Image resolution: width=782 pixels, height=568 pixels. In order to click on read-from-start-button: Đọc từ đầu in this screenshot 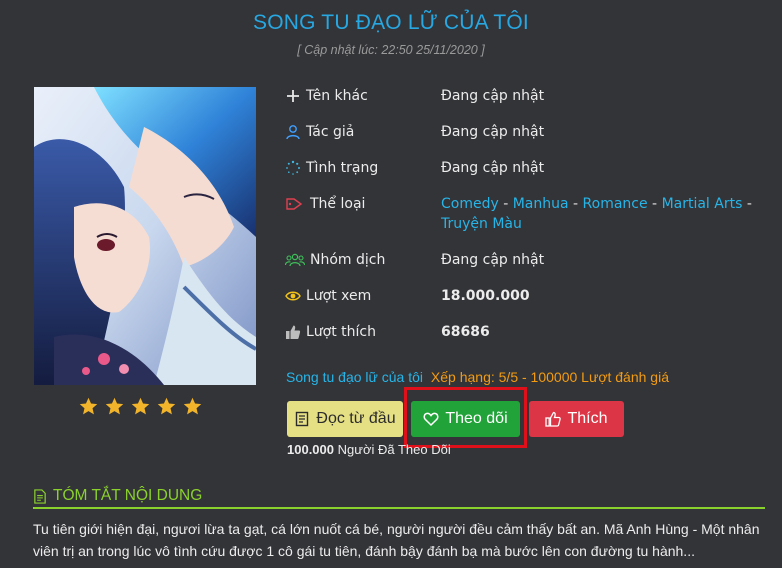, I will do `click(345, 419)`.